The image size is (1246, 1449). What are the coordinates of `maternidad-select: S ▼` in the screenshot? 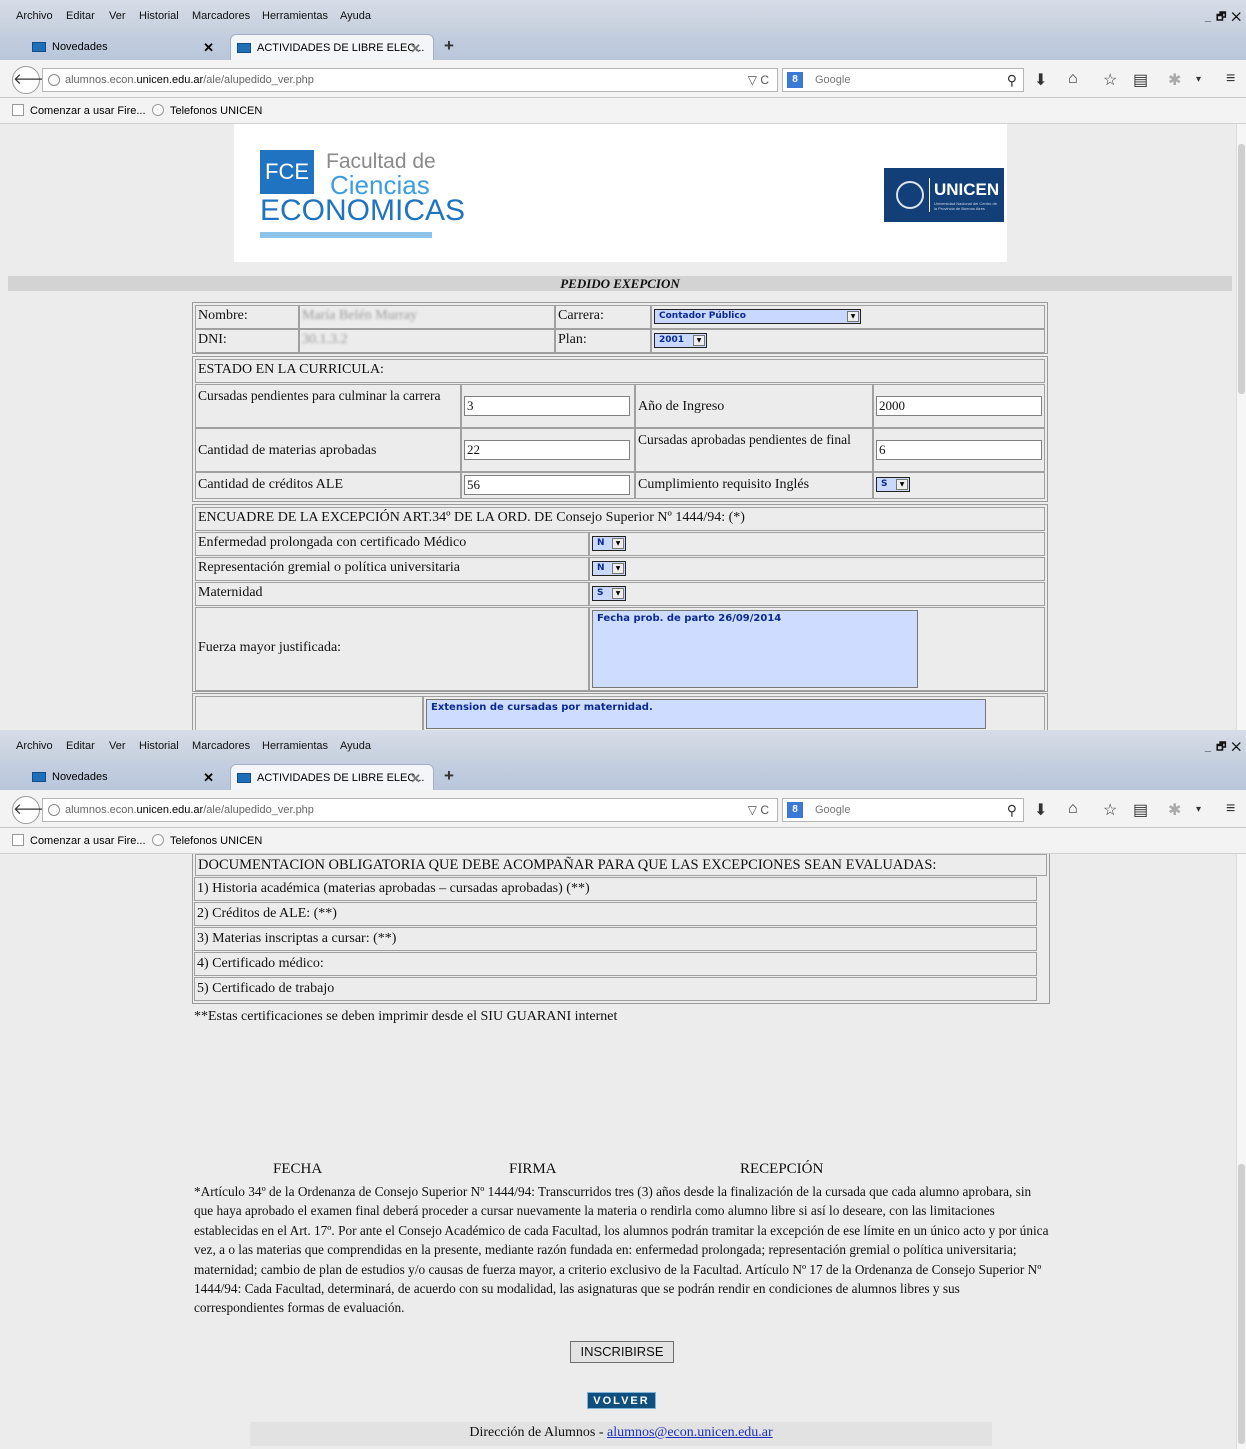 It's located at (609, 593).